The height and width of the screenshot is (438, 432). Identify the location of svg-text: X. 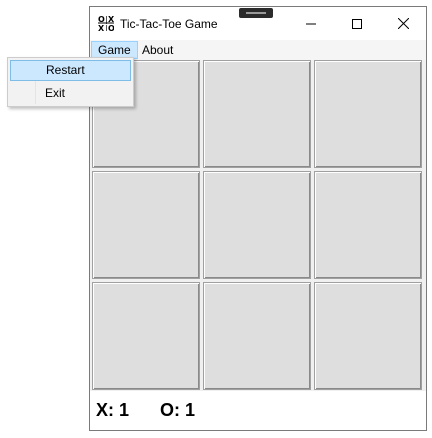
(101, 27).